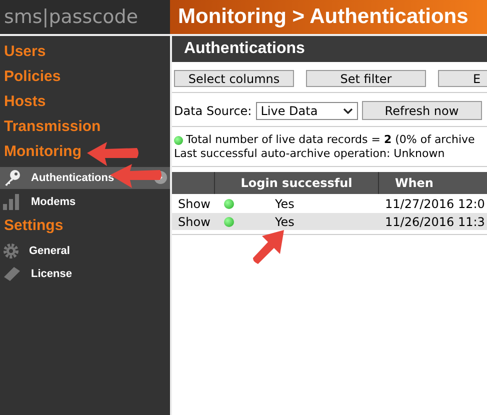 This screenshot has height=415, width=487. What do you see at coordinates (310, 154) in the screenshot?
I see `archive-status-text: Last successful auto-archive operation: Unknown` at bounding box center [310, 154].